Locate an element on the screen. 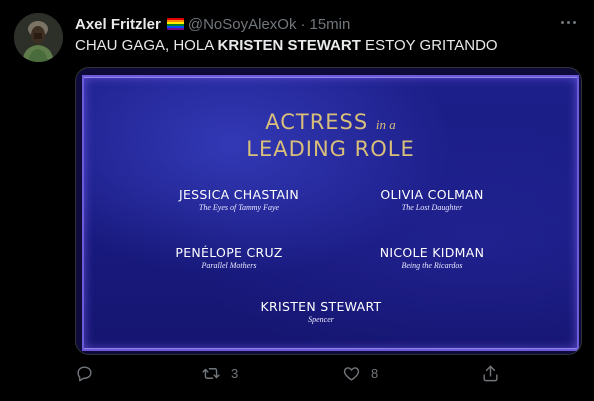 The image size is (594, 401). nominee-5: KRISTEN STEWART Spencer is located at coordinates (321, 312).